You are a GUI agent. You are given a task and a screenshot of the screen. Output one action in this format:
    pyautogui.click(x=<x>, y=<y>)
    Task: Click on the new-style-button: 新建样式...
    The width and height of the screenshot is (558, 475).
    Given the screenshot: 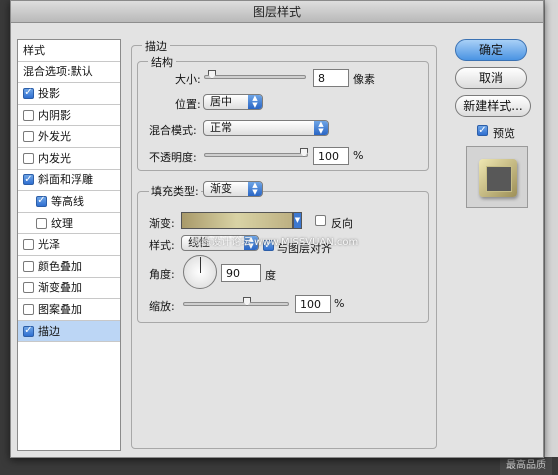 What is the action you would take?
    pyautogui.click(x=493, y=106)
    